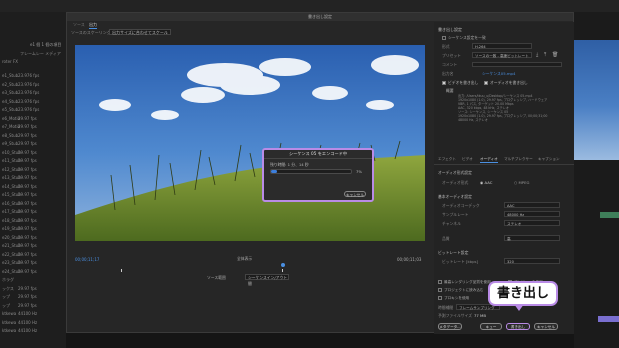  Describe the element at coordinates (311, 171) in the screenshot. I see `encoding-progress-bar` at that location.